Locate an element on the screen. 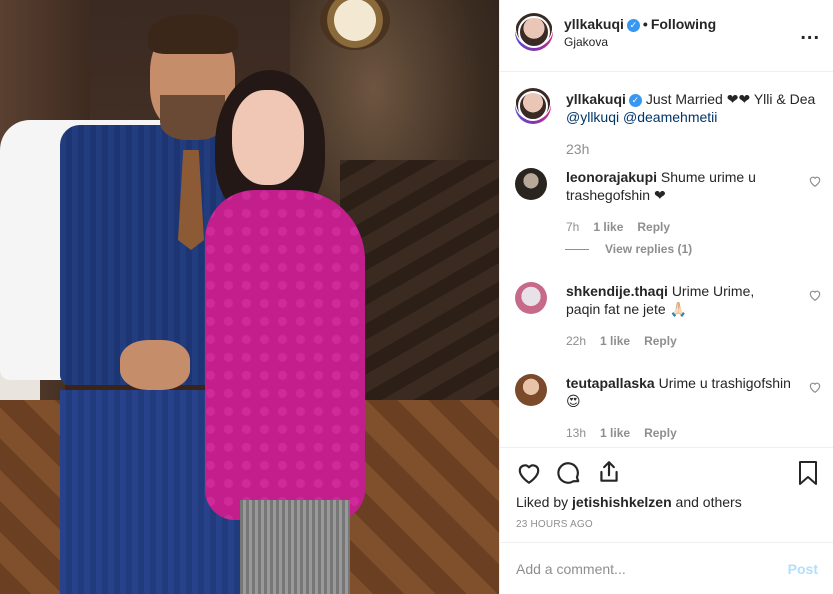 Image resolution: width=833 pixels, height=594 pixels. commenter-username: teutapallaska is located at coordinates (610, 383).